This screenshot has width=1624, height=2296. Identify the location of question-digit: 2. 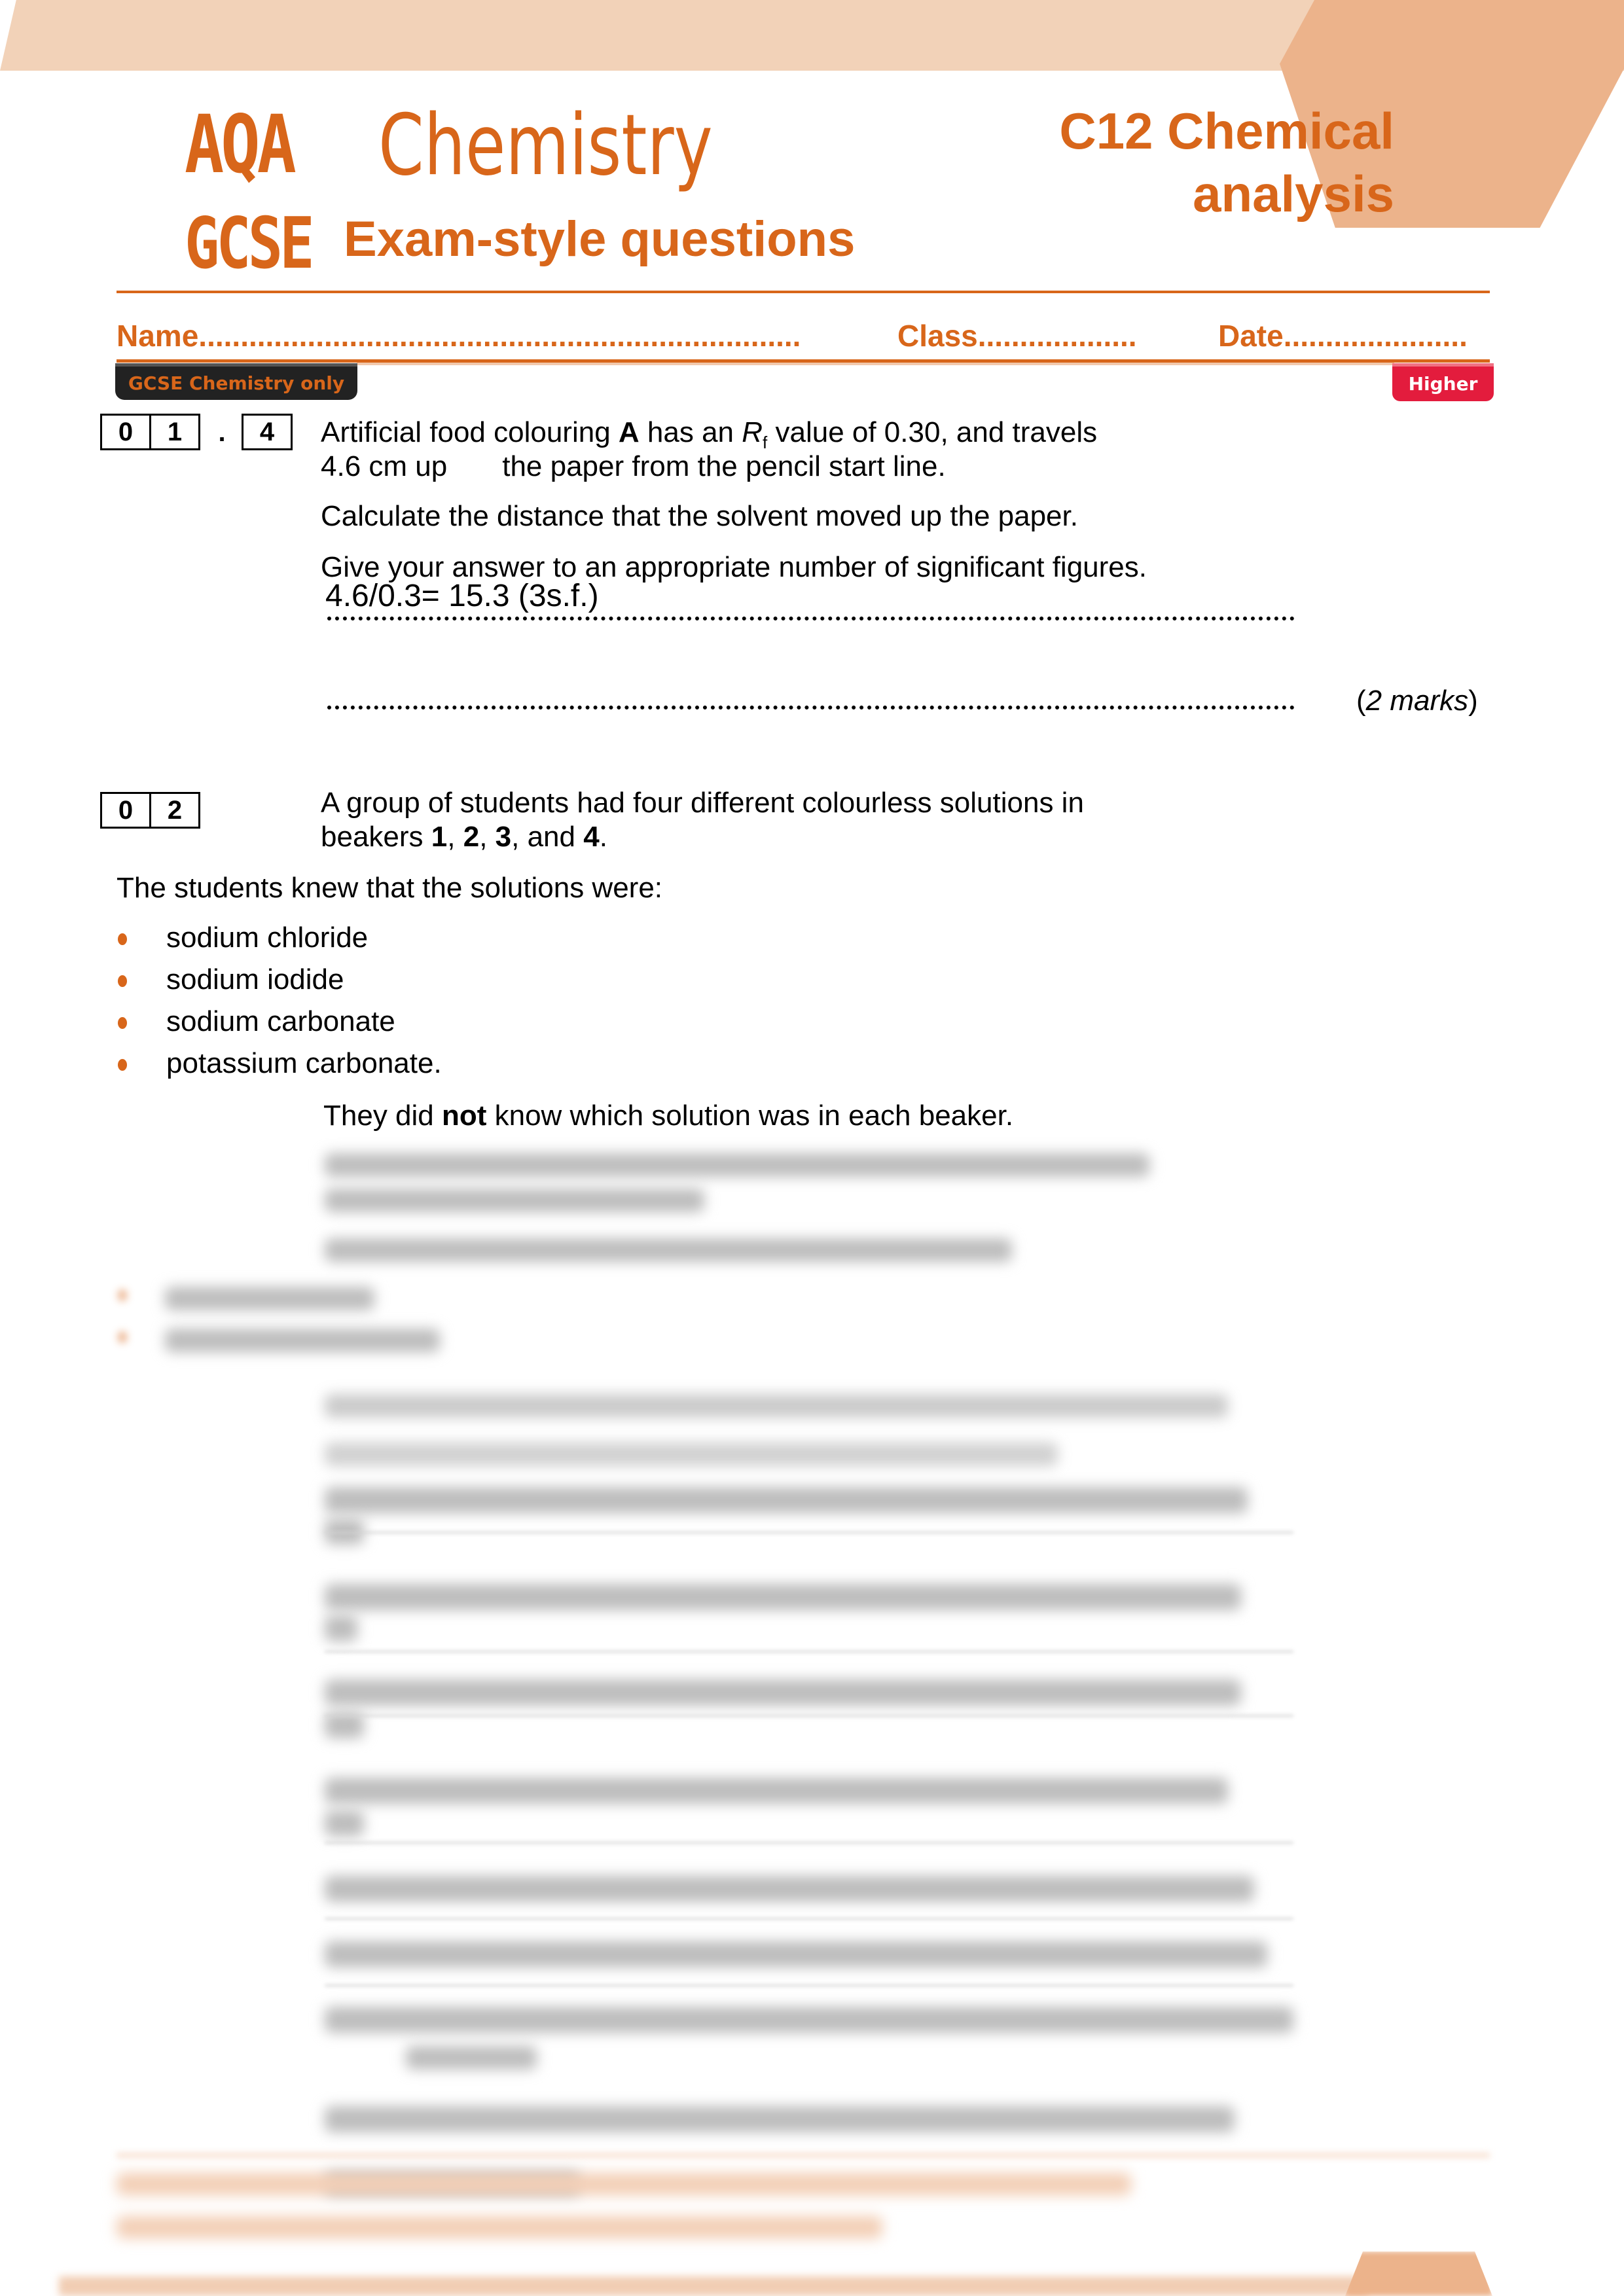
(174, 810).